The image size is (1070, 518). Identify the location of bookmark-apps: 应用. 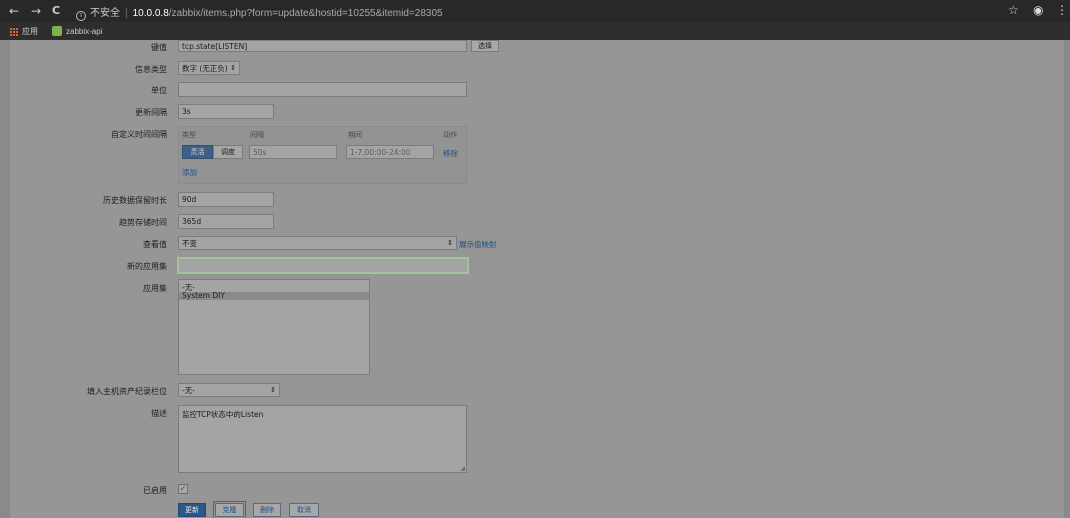
(24, 31).